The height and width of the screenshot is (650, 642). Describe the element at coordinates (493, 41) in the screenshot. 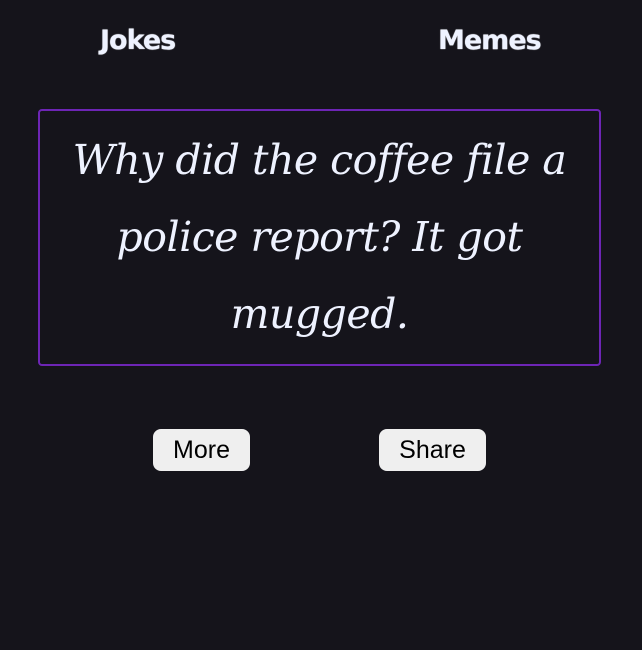

I see `nav-memes-link: Memes` at that location.